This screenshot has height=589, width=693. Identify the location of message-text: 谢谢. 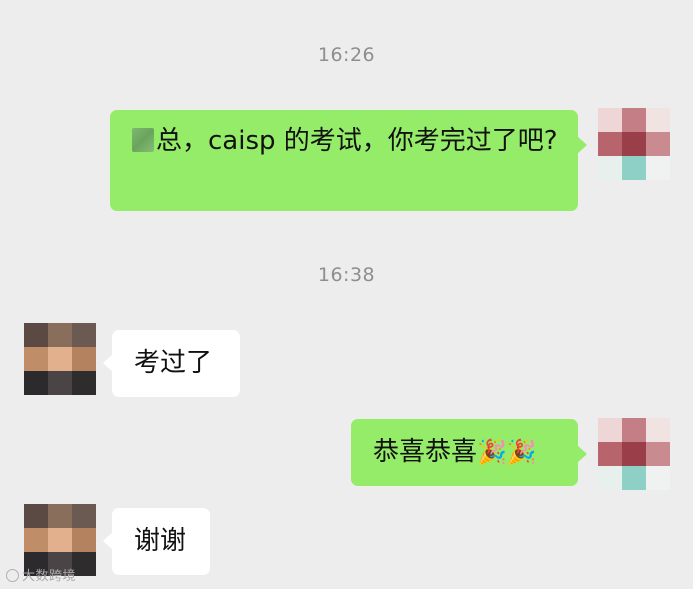
(160, 541).